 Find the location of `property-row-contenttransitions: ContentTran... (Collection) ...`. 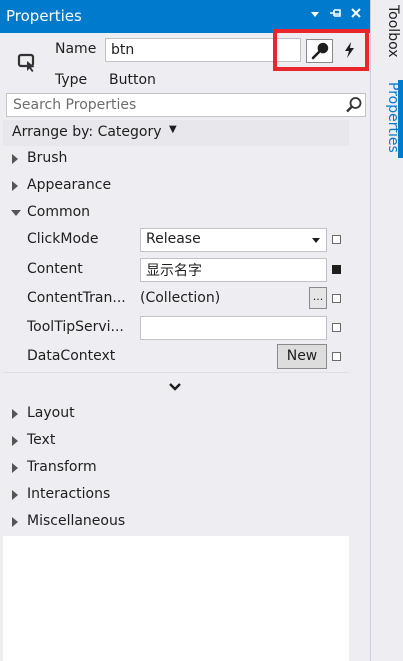

property-row-contenttransitions: ContentTran... (Collection) ... is located at coordinates (176, 299).